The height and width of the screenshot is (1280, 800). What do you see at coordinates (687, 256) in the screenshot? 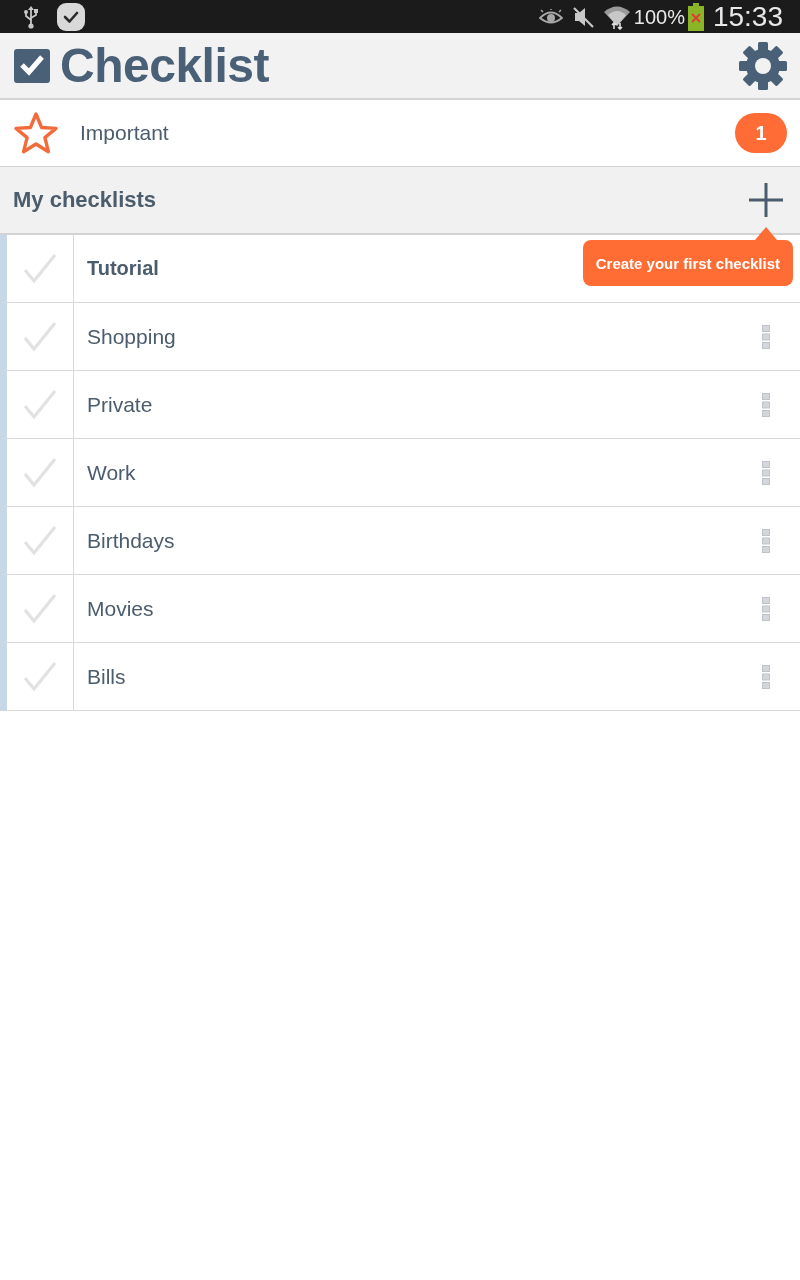
I see `tooltip: Create your first checklist` at bounding box center [687, 256].